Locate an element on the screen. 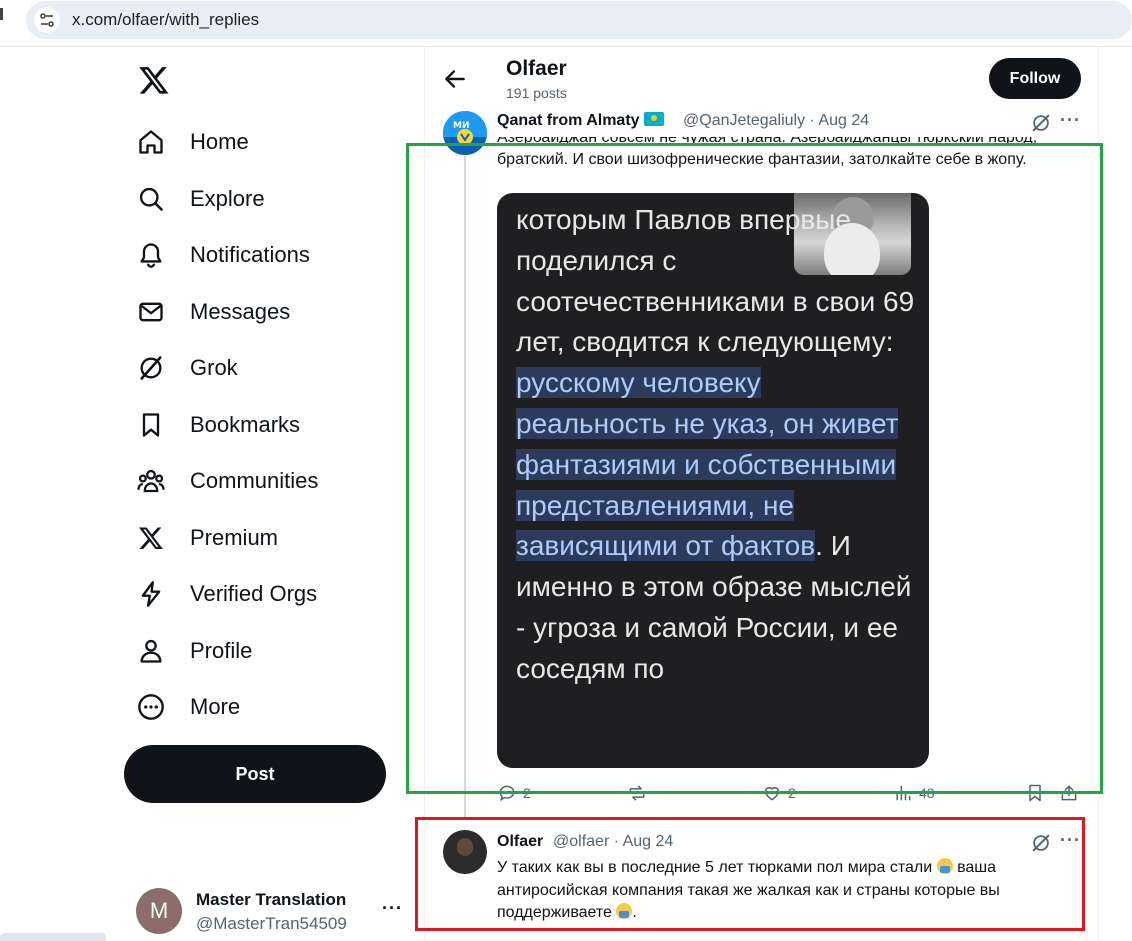 Image resolution: width=1132 pixels, height=941 pixels. sidebar-item-messages: Messages is located at coordinates (212, 312).